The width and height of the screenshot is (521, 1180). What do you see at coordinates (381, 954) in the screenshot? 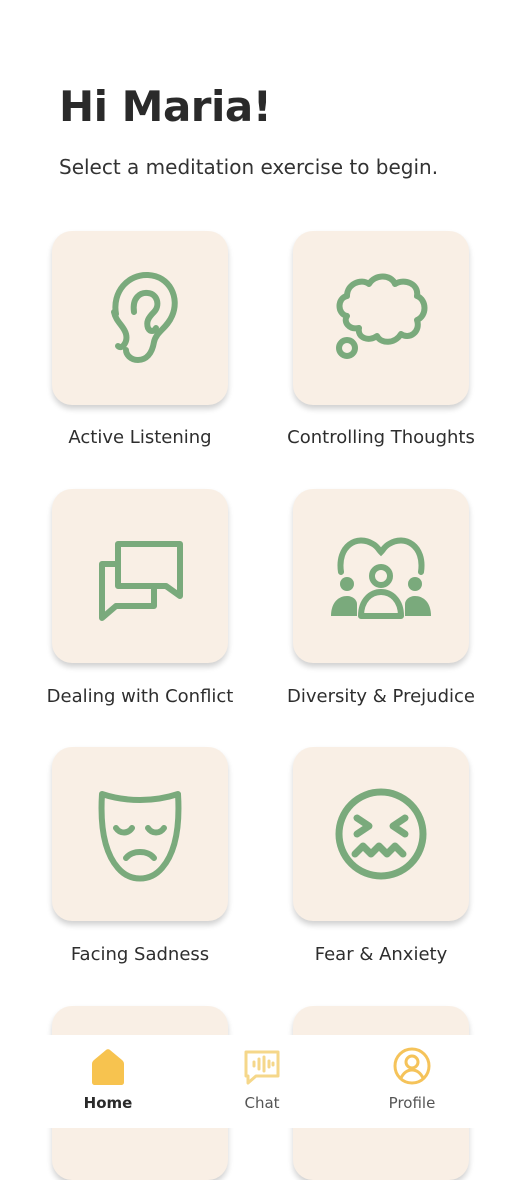
I see `exercise-label: Fear & Anxiety` at bounding box center [381, 954].